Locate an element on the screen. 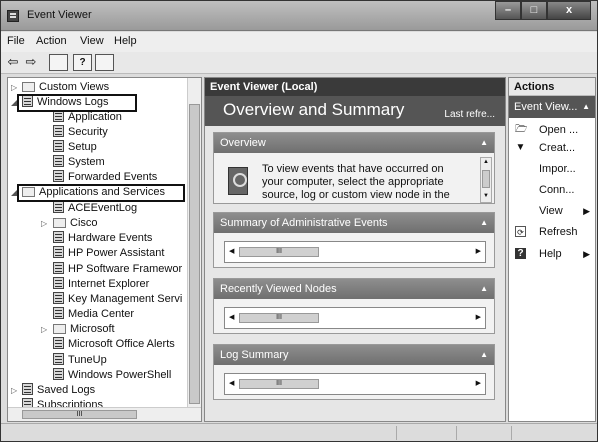 The width and height of the screenshot is (598, 442). summary-panel-header: Summary of Administrative Events ▲ is located at coordinates (354, 223).